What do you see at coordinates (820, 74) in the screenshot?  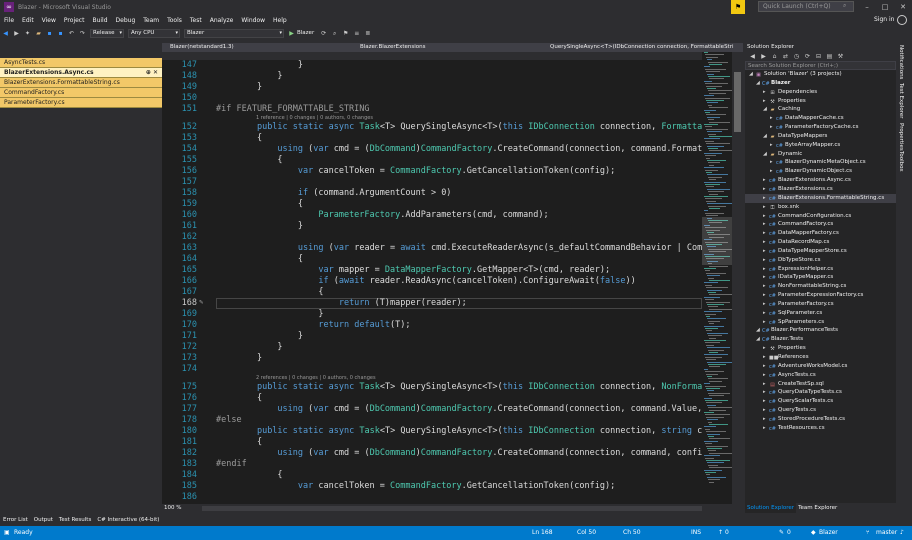 I see `tree-item: ◢ ▣ Solution 'Blazer' (3 projects)` at bounding box center [820, 74].